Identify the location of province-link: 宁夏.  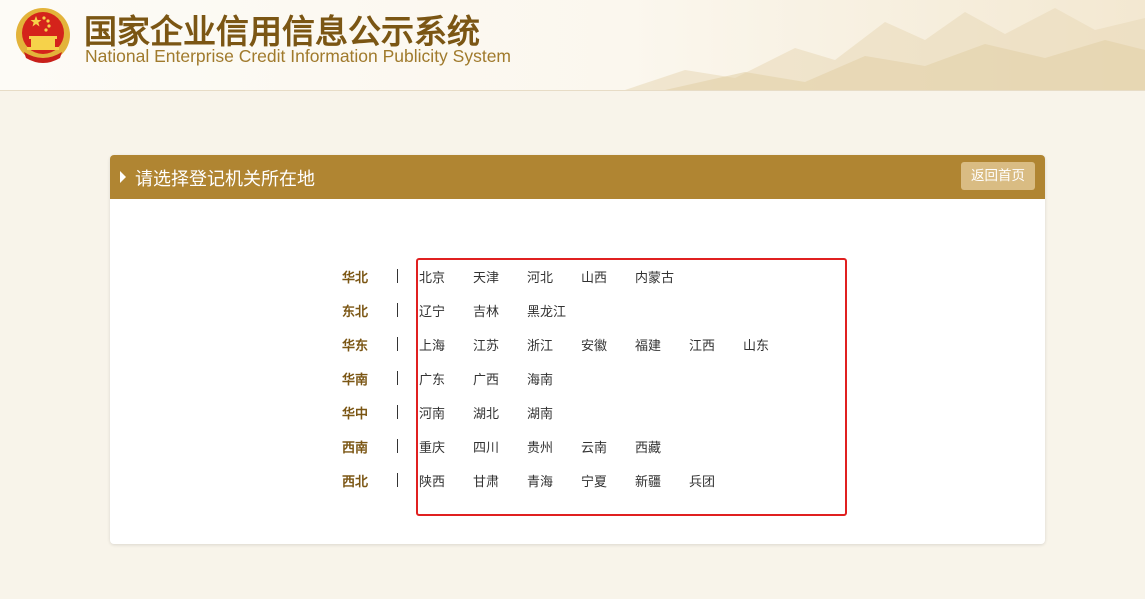
(594, 480).